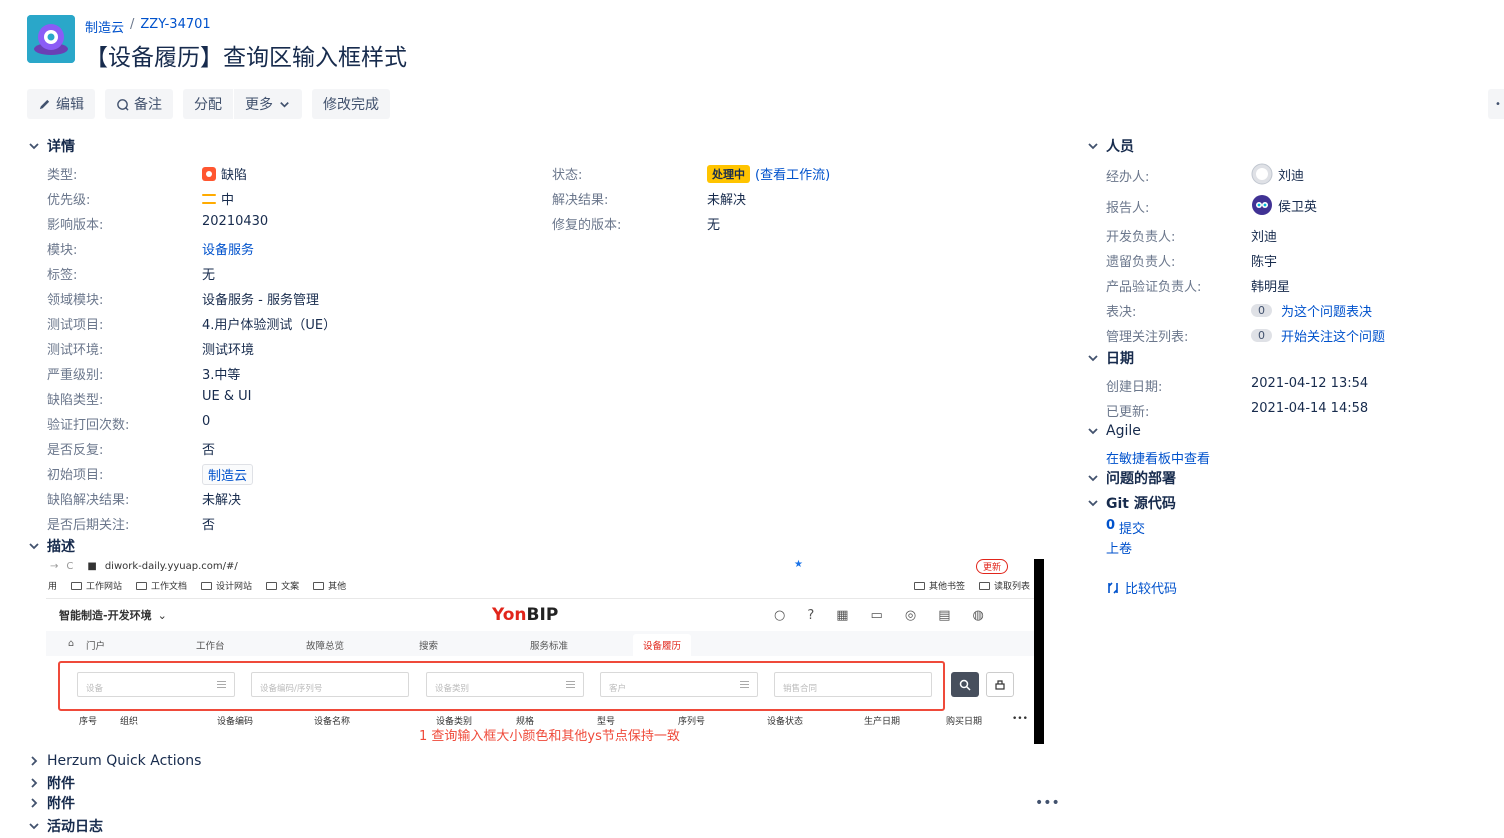 The height and width of the screenshot is (838, 1504). What do you see at coordinates (88, 498) in the screenshot?
I see `field-label: 缺陷解决结果:` at bounding box center [88, 498].